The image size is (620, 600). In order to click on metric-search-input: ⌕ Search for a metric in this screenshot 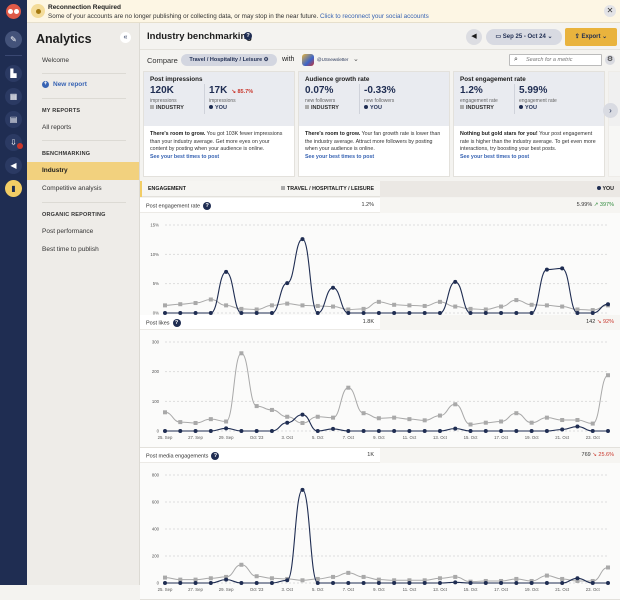, I will do `click(555, 60)`.